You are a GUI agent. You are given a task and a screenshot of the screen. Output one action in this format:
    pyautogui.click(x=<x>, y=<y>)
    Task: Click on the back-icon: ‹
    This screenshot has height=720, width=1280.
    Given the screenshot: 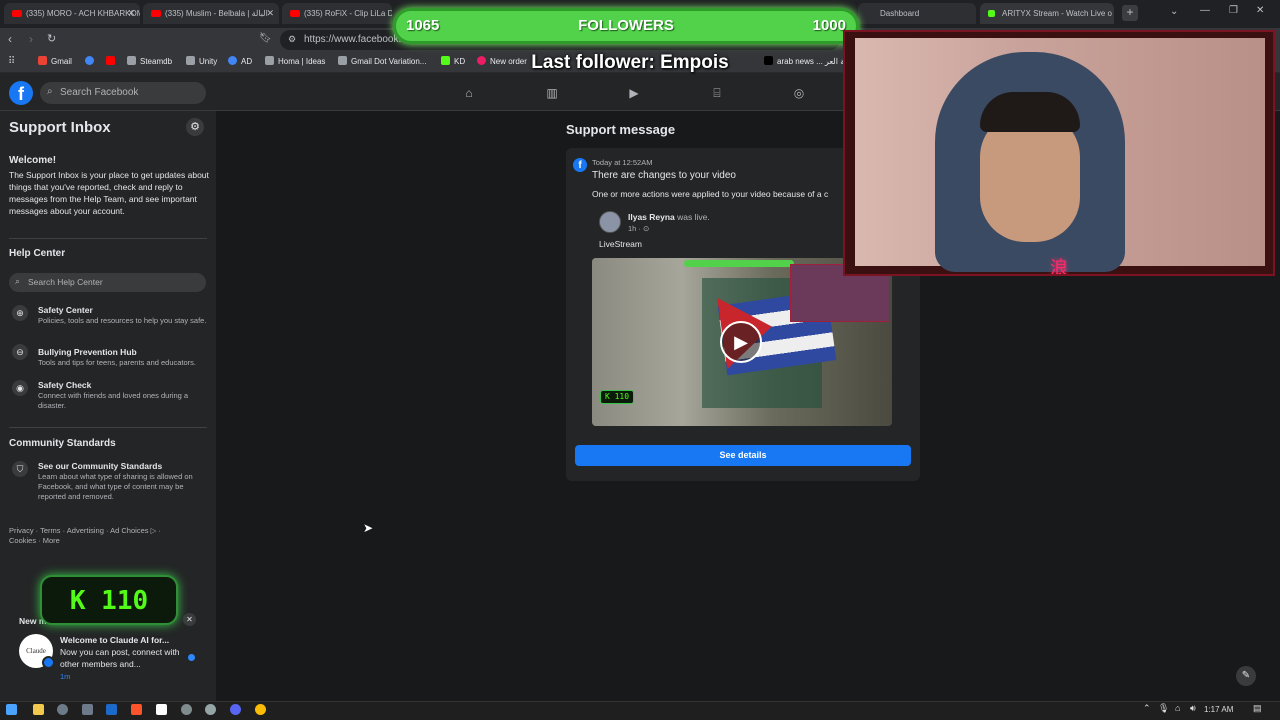 What is the action you would take?
    pyautogui.click(x=10, y=39)
    